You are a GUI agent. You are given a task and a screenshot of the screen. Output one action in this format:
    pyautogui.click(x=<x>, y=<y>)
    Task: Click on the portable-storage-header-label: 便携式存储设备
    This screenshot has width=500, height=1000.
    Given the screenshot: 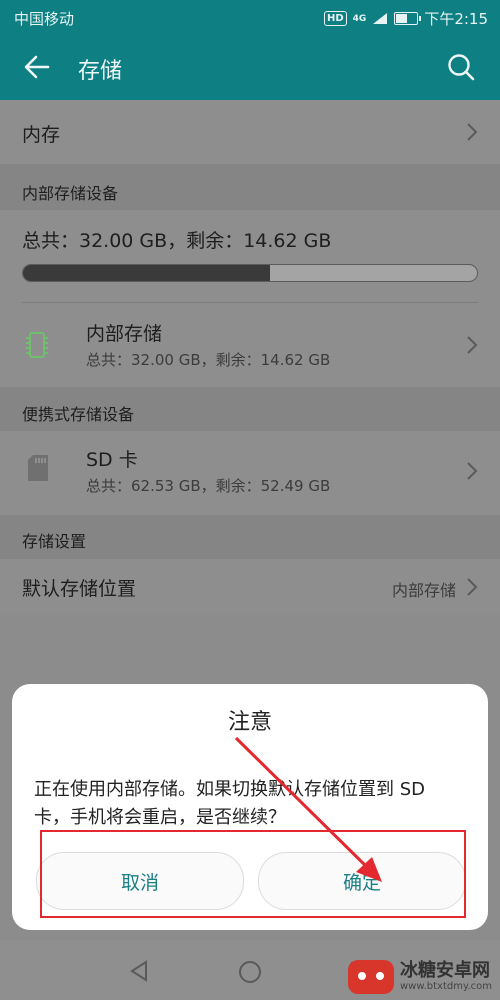 What is the action you would take?
    pyautogui.click(x=78, y=414)
    